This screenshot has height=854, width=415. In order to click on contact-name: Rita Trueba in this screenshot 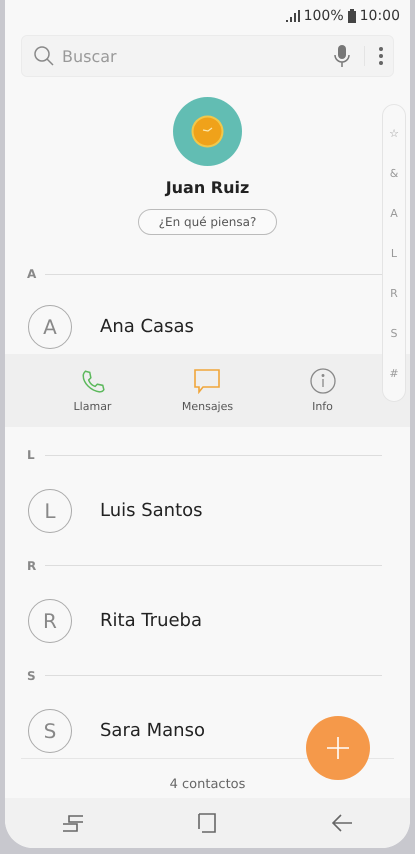, I will do `click(151, 620)`.